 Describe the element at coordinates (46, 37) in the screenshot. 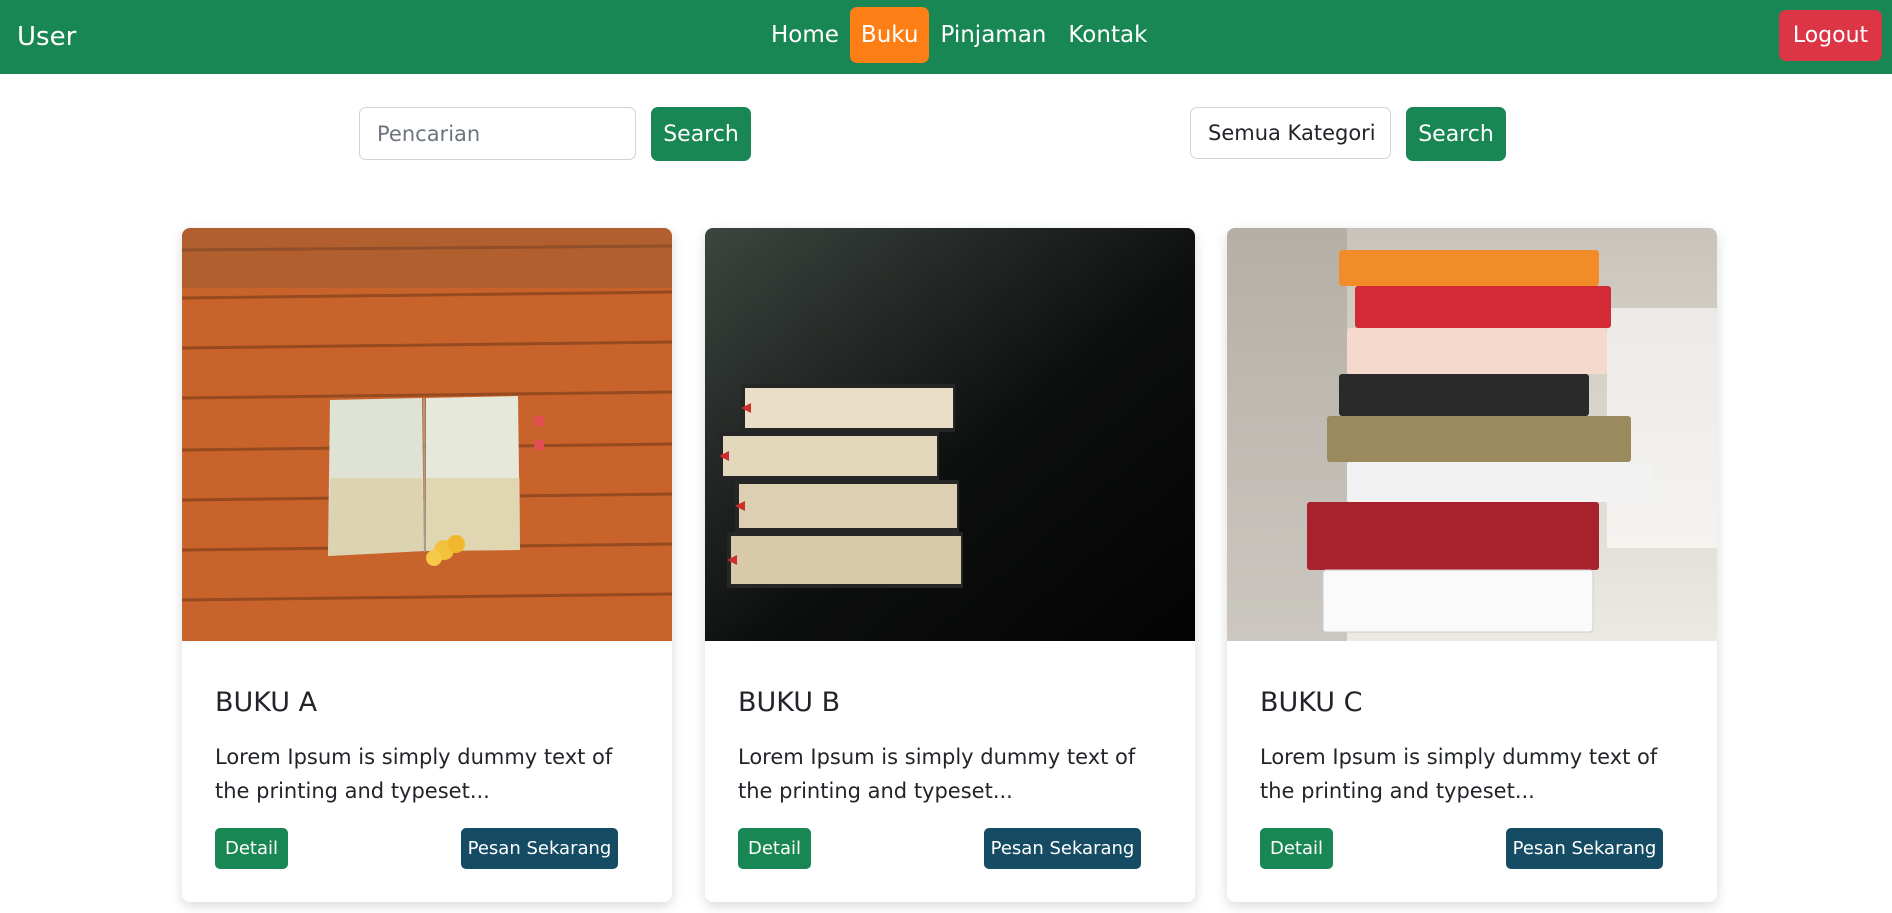

I see `navbar-brand: User` at that location.